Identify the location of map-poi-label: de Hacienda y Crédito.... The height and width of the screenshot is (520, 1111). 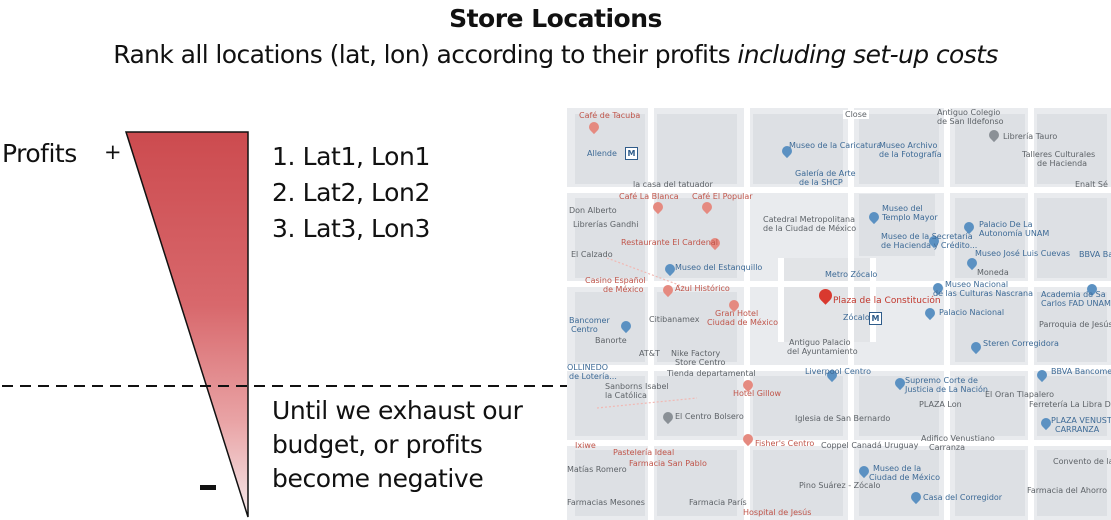
(929, 245).